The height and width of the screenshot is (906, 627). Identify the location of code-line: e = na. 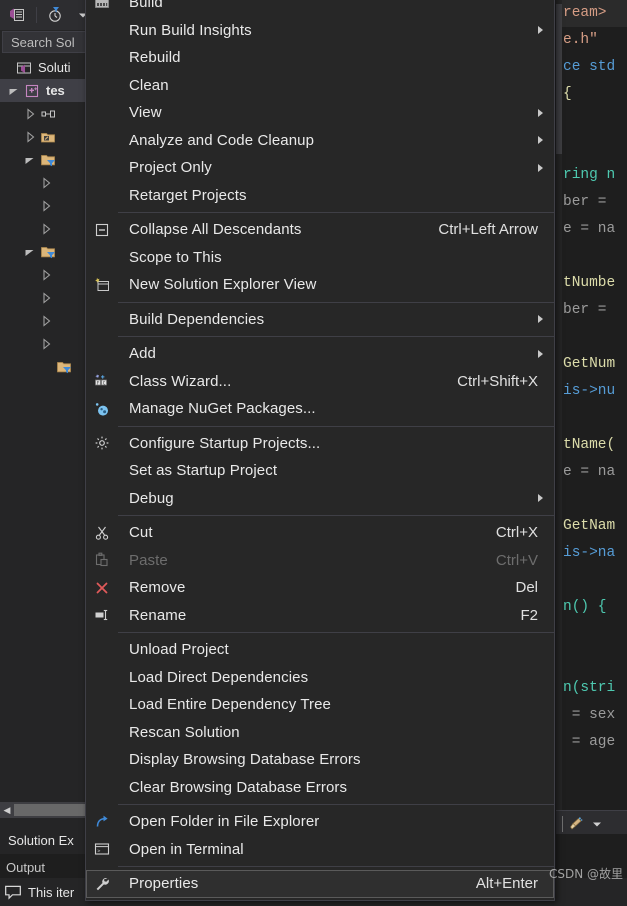
(589, 472).